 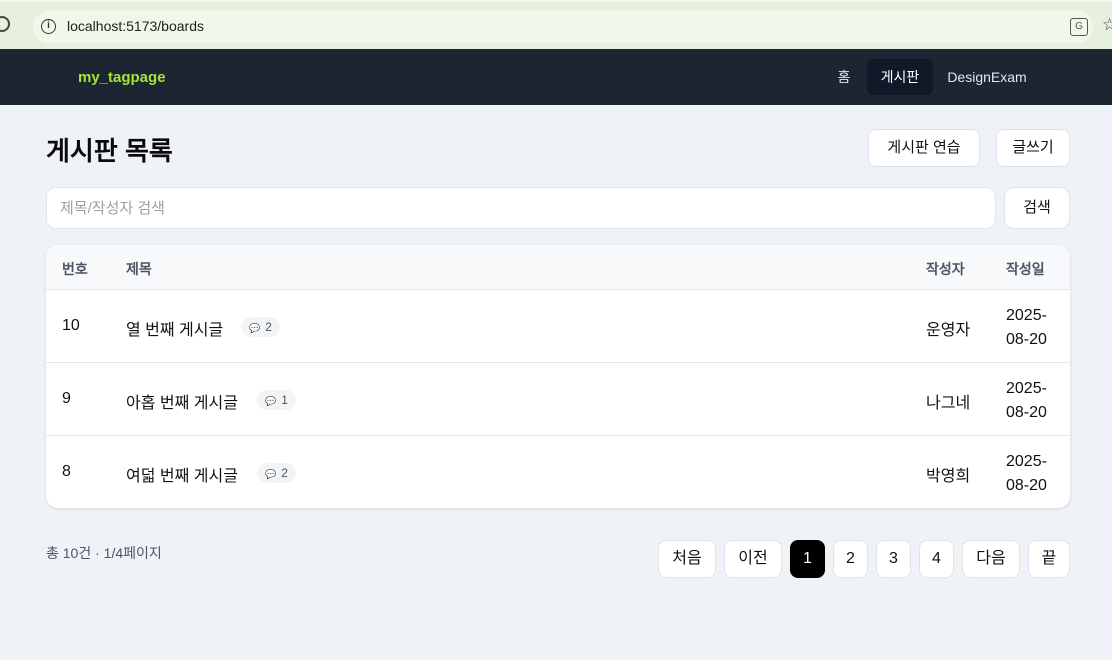 I want to click on table-row: 9 아홉 번째 게시글 💬 1 나그네 2025-08-20, so click(x=558, y=399).